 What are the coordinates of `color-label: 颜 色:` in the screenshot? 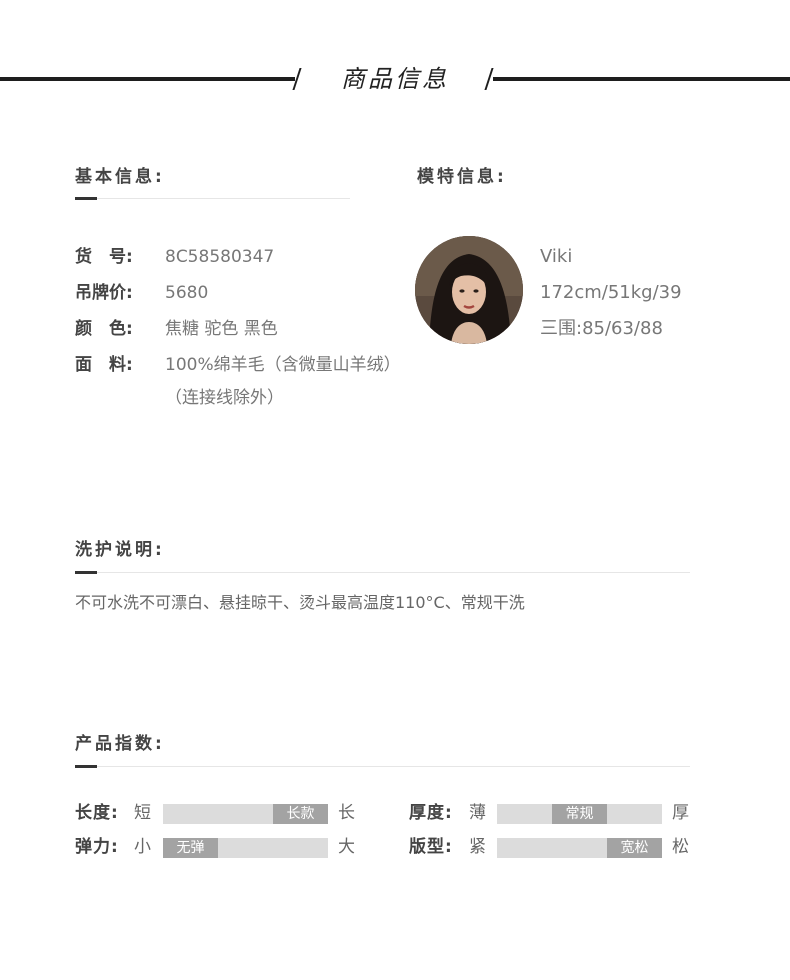 It's located at (104, 329).